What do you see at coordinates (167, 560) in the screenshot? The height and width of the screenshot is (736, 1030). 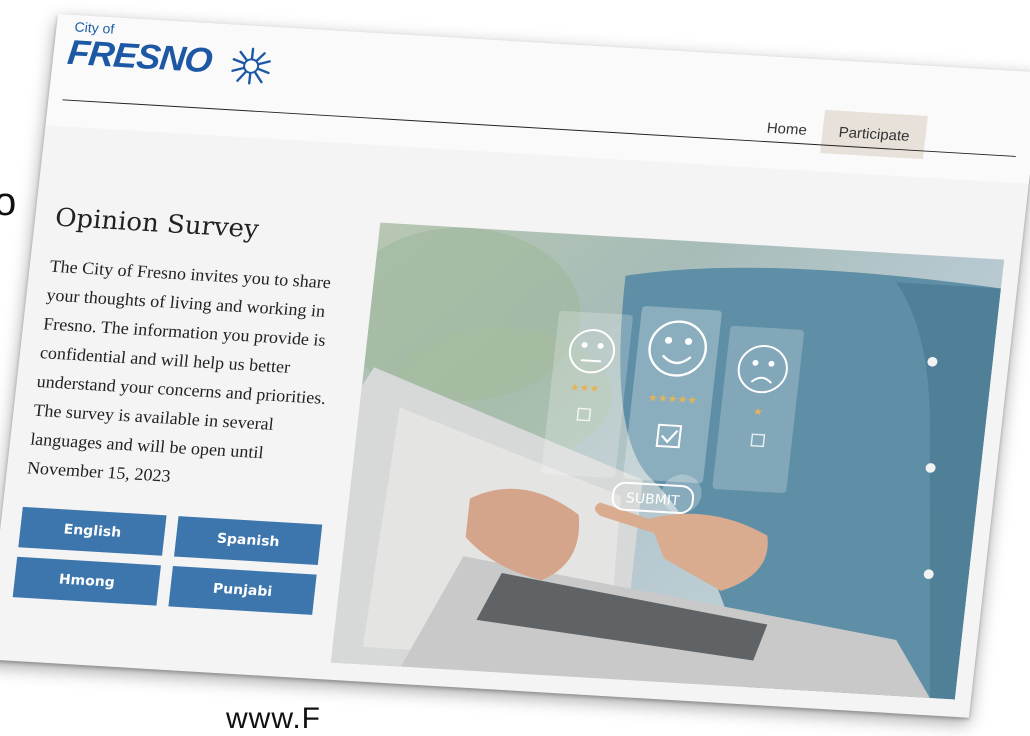 I see `language-buttons: English Spanish Hmong Punjabi` at bounding box center [167, 560].